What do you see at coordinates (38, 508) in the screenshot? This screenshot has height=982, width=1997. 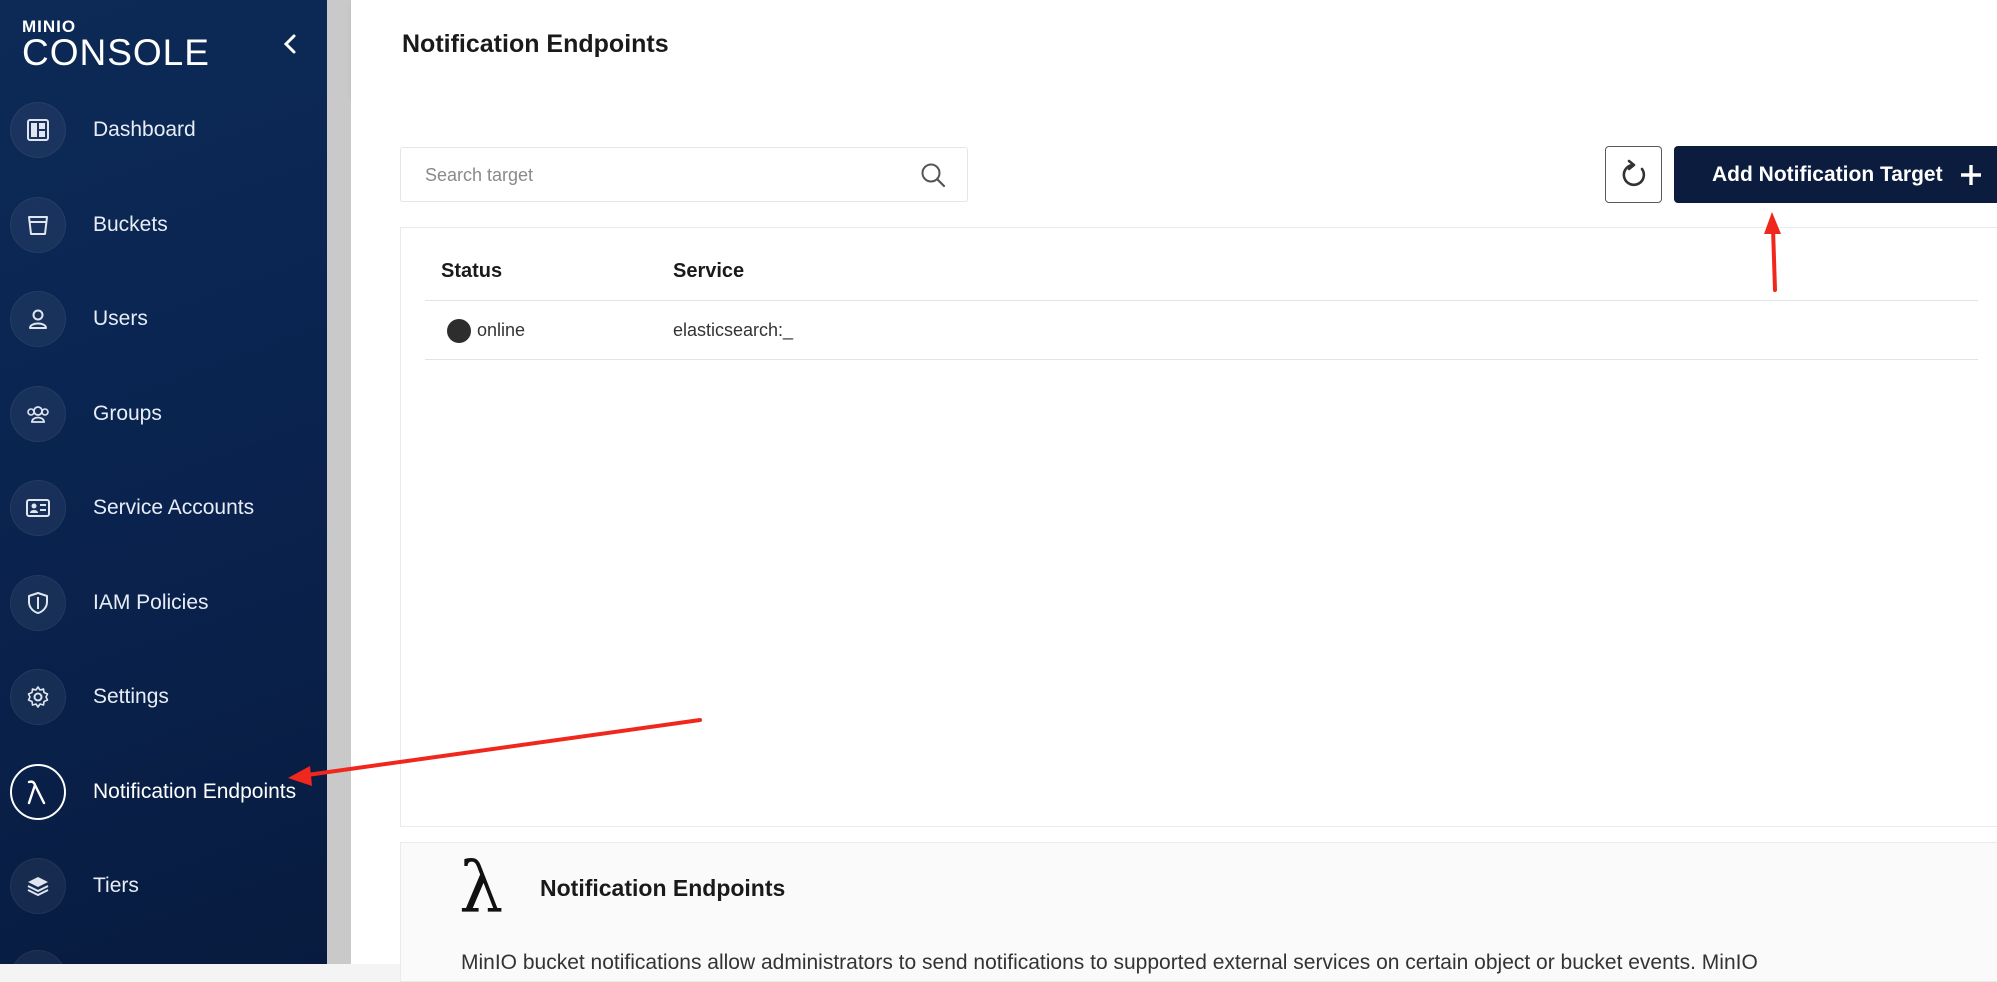 I see `service-account-icon` at bounding box center [38, 508].